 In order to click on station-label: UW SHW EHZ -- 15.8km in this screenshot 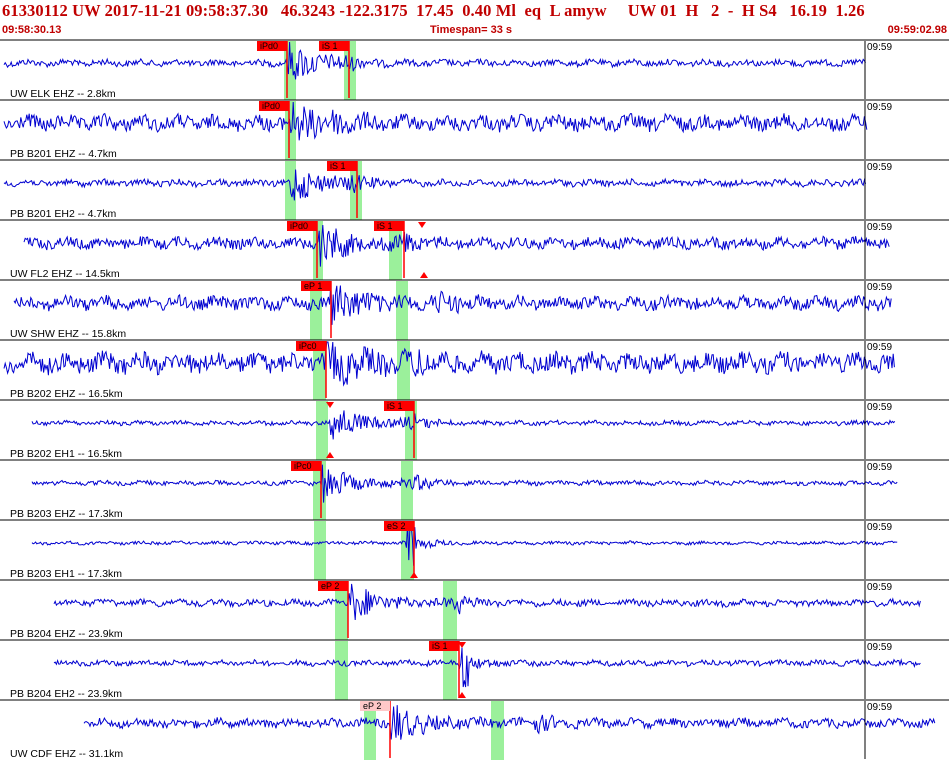, I will do `click(68, 334)`.